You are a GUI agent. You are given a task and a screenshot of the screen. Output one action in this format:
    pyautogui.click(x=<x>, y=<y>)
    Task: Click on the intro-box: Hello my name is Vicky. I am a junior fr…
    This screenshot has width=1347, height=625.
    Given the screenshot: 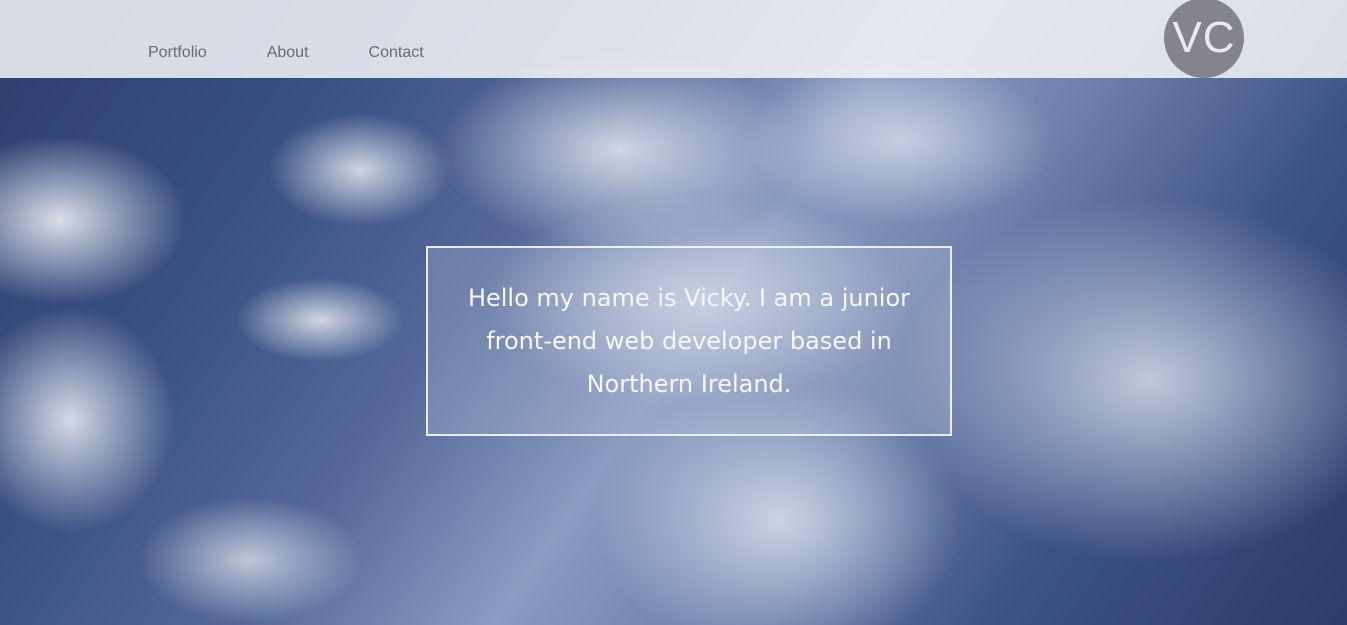 What is the action you would take?
    pyautogui.click(x=689, y=341)
    